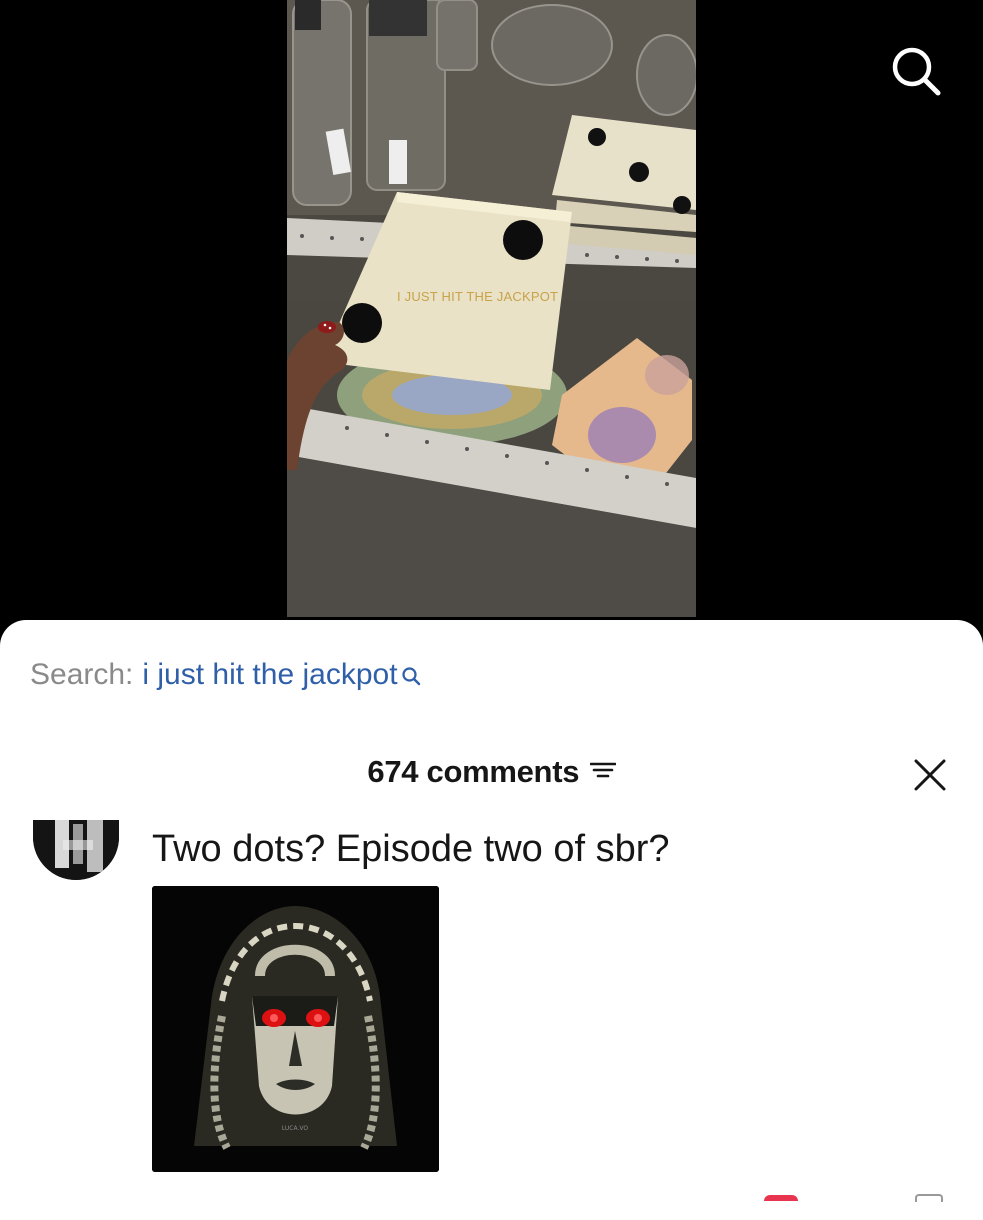 Image resolution: width=983 pixels, height=1220 pixels. What do you see at coordinates (82, 674) in the screenshot?
I see `search-prefix-label: Search:` at bounding box center [82, 674].